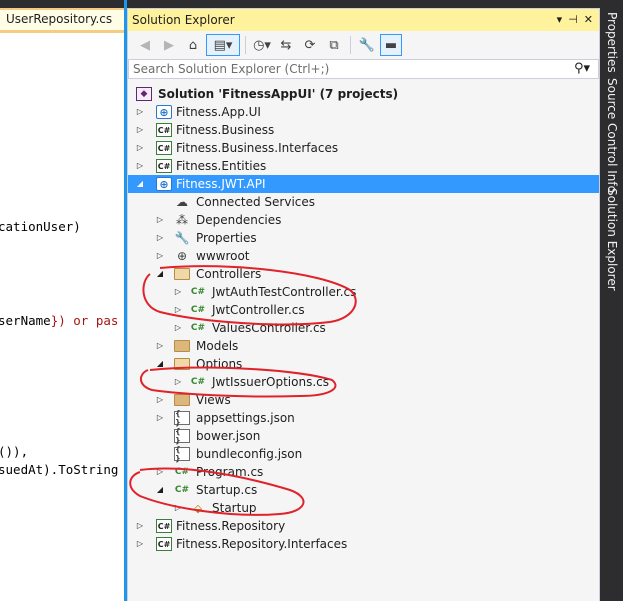  Describe the element at coordinates (182, 274) in the screenshot. I see `folder-open-icon` at that location.